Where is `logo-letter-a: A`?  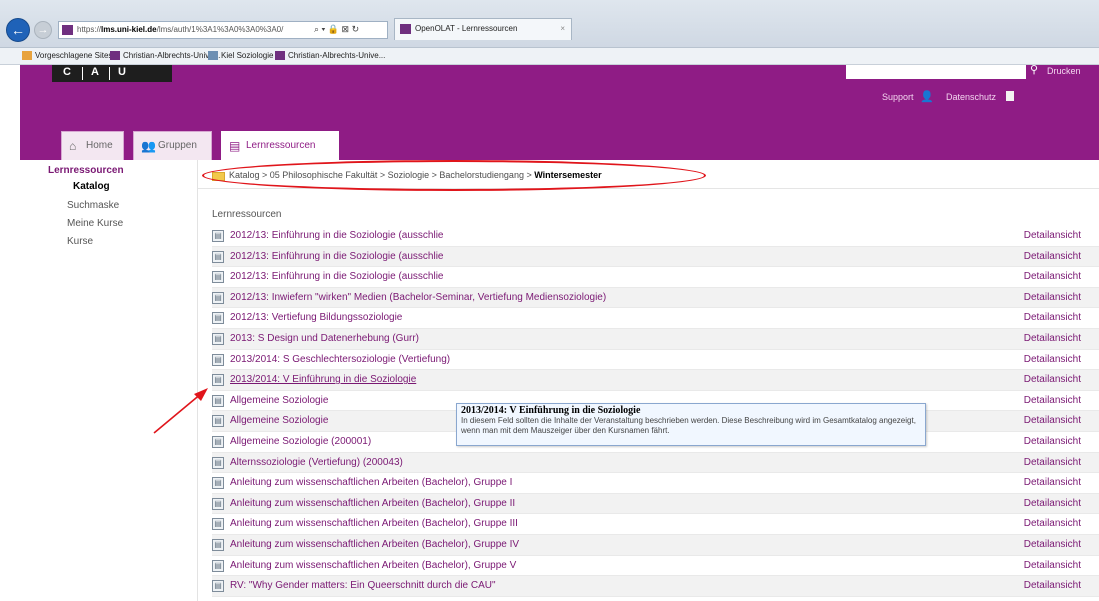
logo-letter-a: A is located at coordinates (95, 72).